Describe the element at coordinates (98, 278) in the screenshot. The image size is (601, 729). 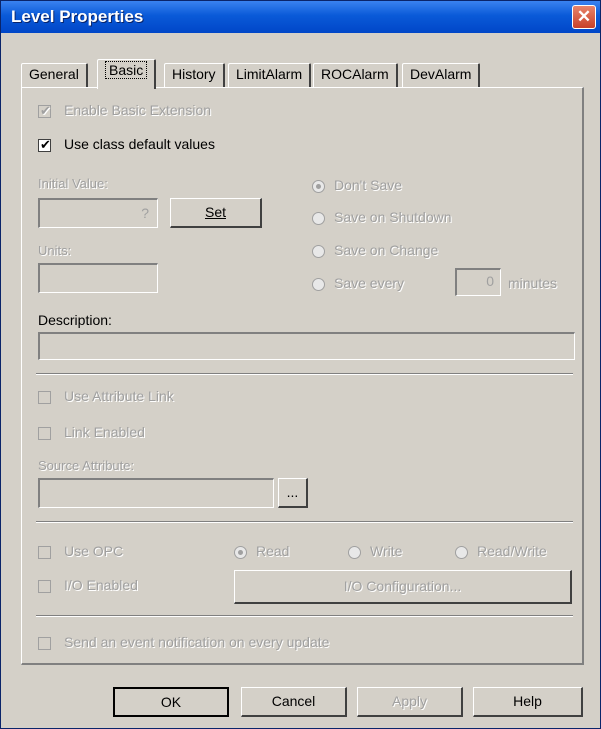
I see `units-field` at that location.